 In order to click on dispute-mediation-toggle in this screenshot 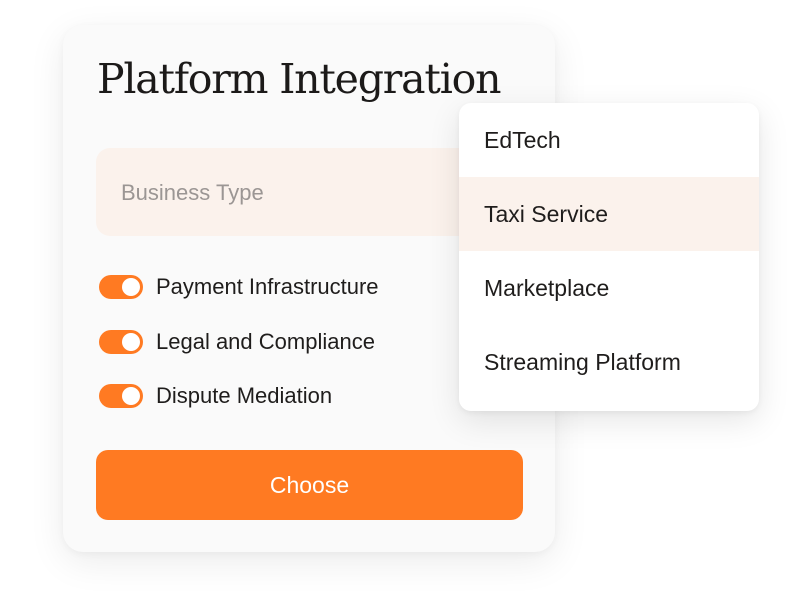, I will do `click(121, 396)`.